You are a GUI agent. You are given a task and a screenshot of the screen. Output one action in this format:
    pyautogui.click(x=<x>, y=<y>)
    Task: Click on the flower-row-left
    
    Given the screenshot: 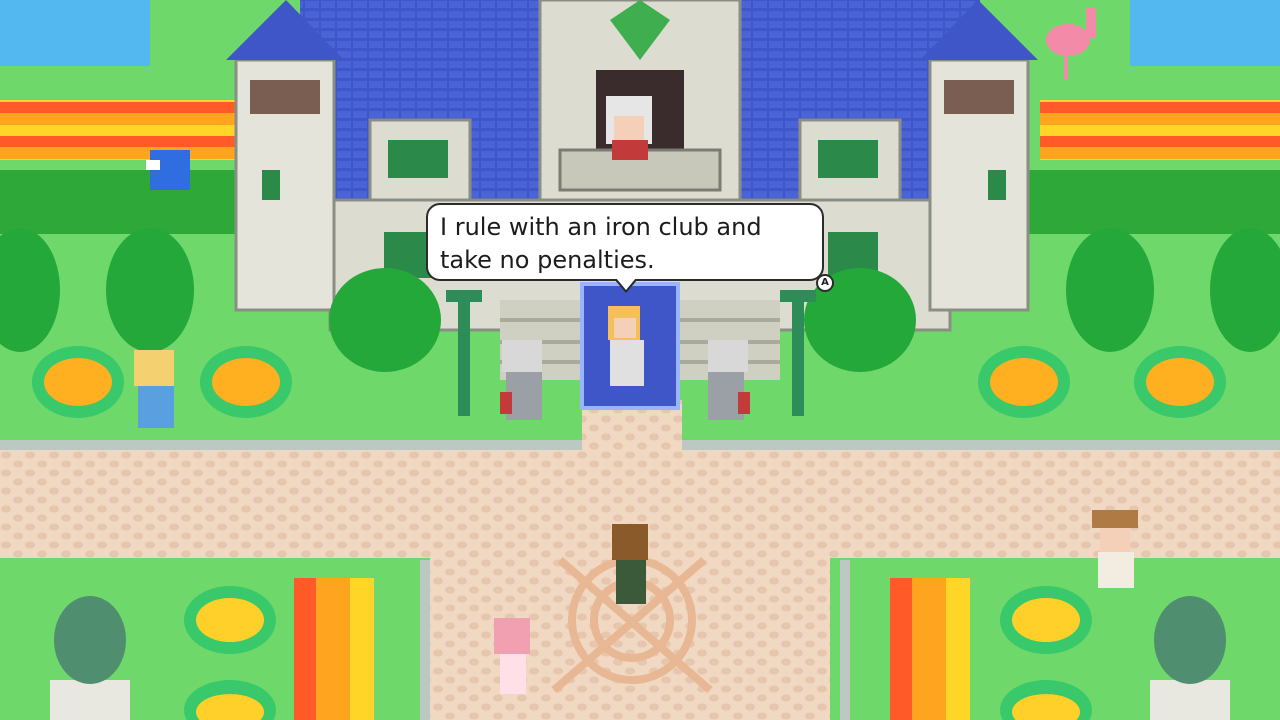 What is the action you would take?
    pyautogui.click(x=120, y=130)
    